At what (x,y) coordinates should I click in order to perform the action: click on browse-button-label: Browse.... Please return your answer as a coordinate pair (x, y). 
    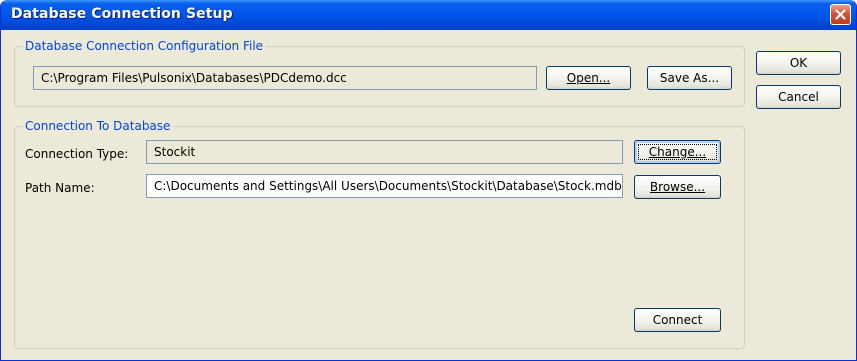
    Looking at the image, I should click on (677, 187).